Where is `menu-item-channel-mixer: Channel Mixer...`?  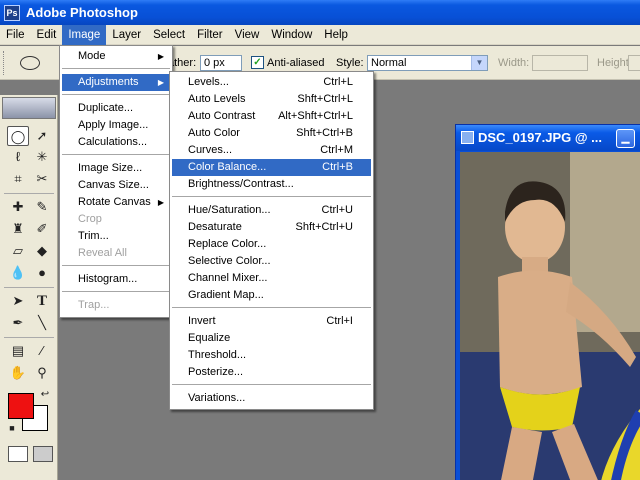
menu-item-channel-mixer: Channel Mixer... is located at coordinates (271, 278).